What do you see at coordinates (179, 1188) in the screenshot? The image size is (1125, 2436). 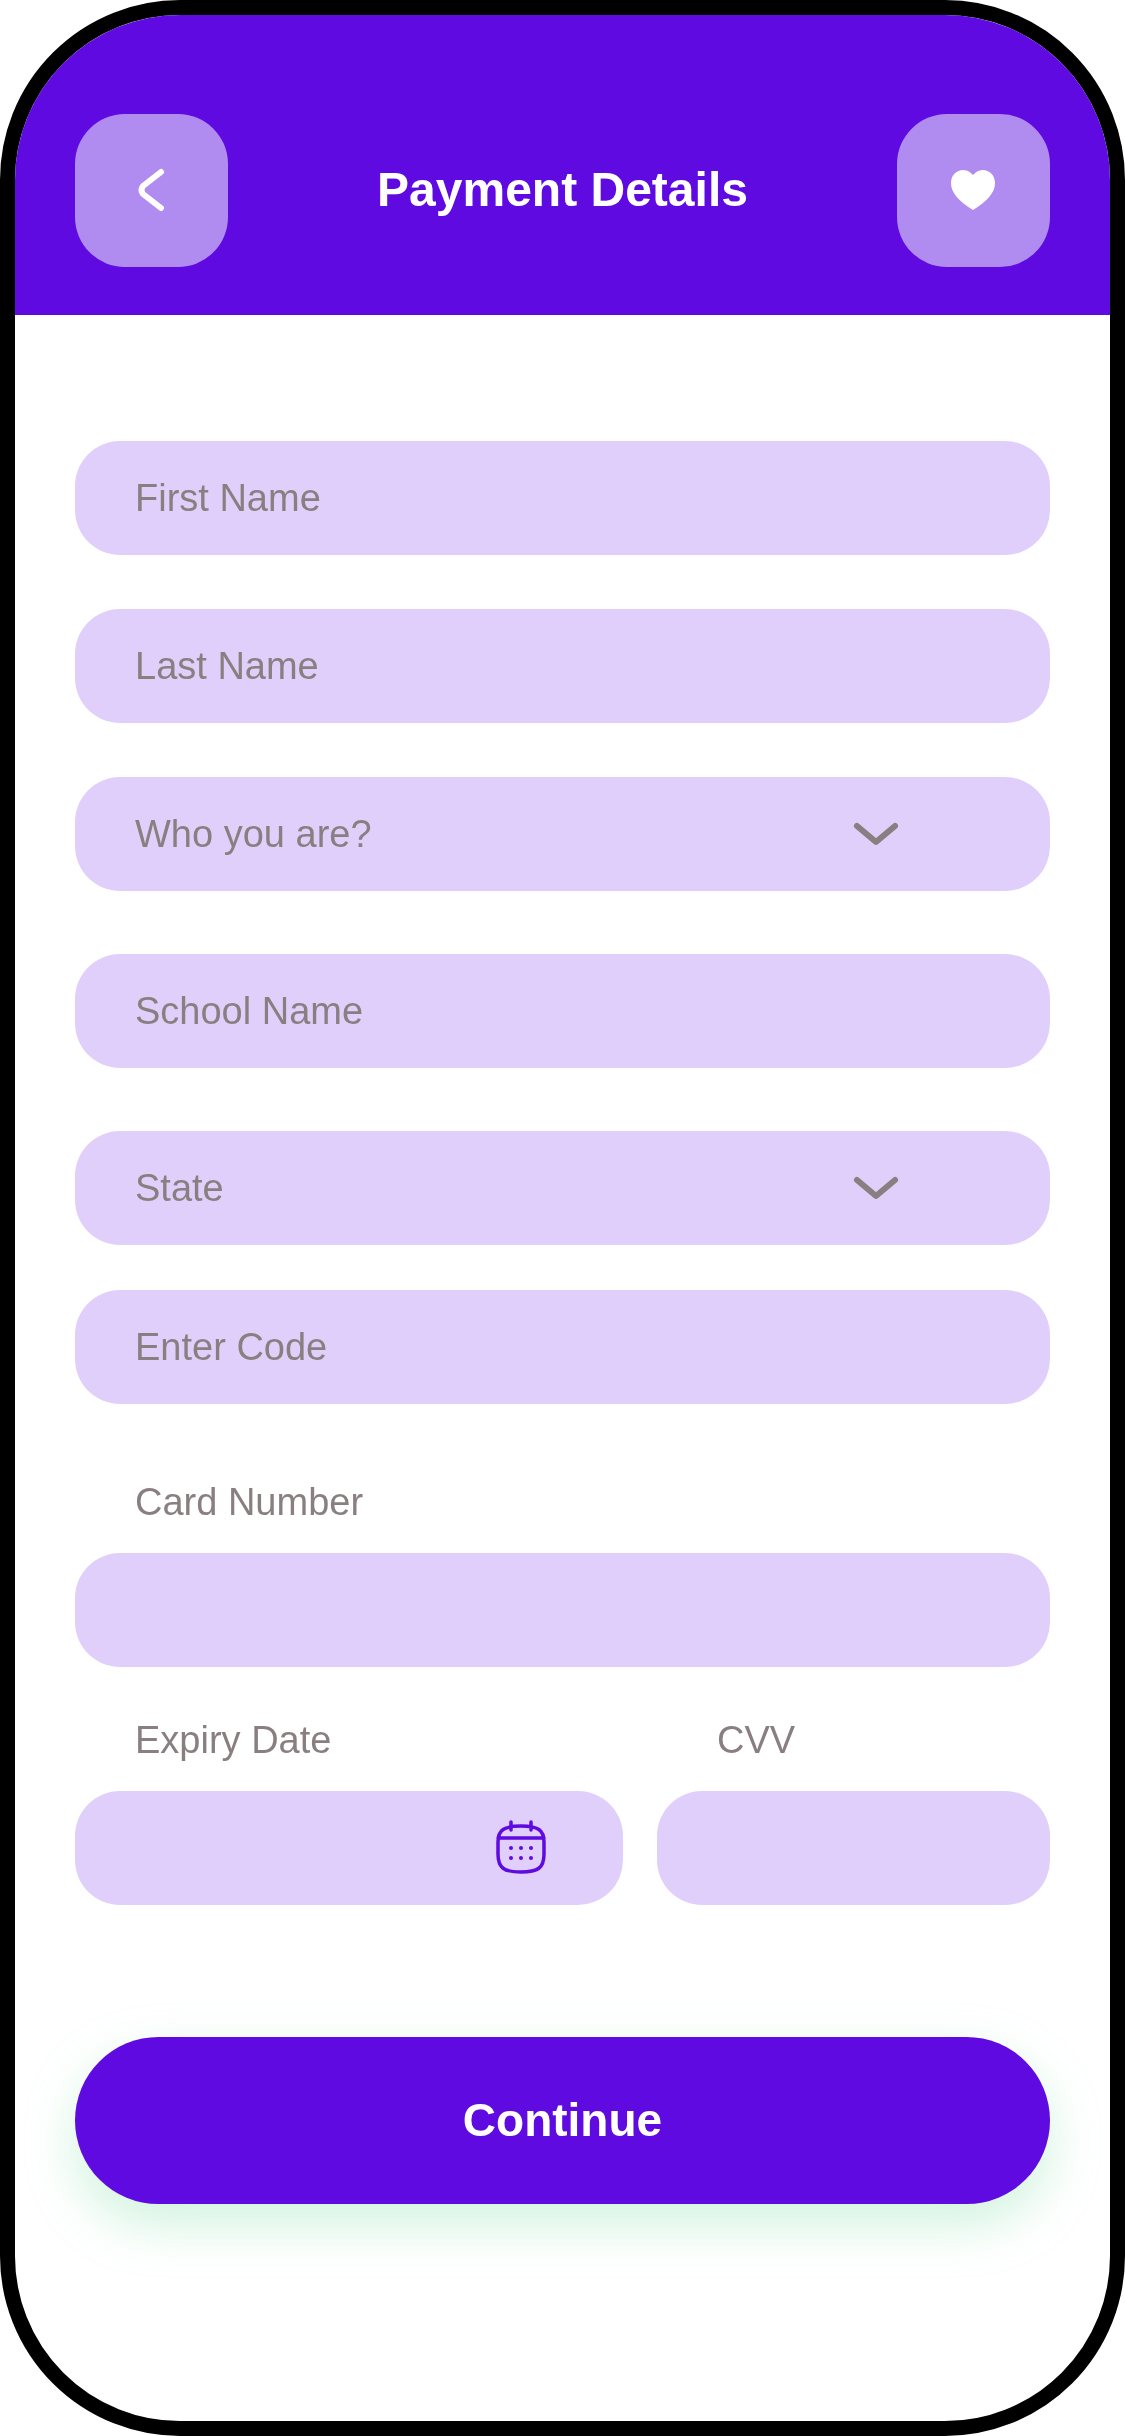 I see `dropdown-placeholder: State` at bounding box center [179, 1188].